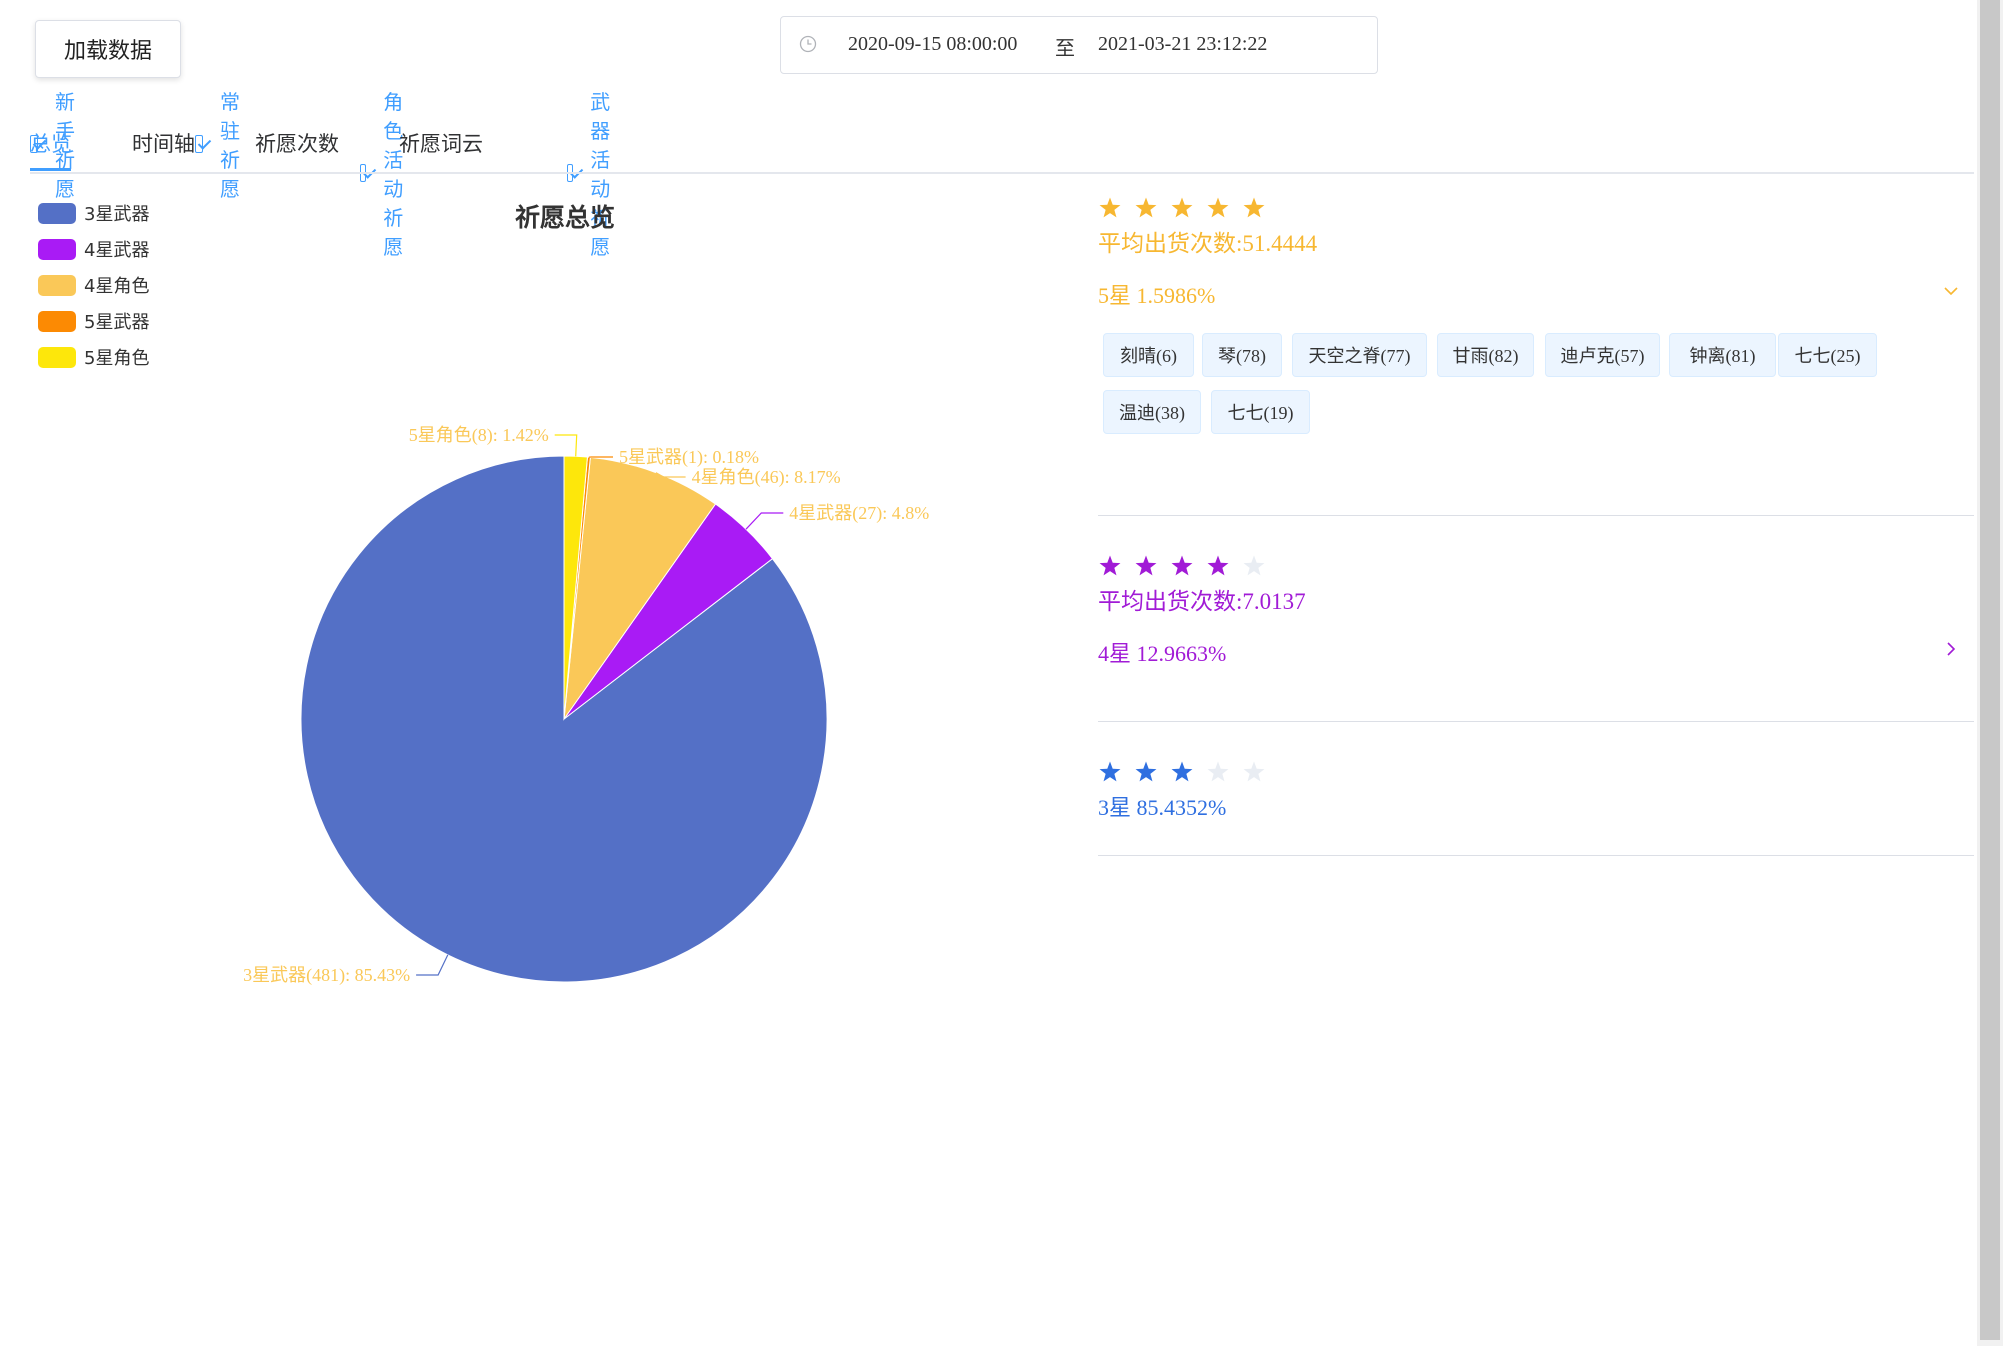 The width and height of the screenshot is (2003, 1346). Describe the element at coordinates (1260, 412) in the screenshot. I see `character-tag: 七七(19)` at that location.